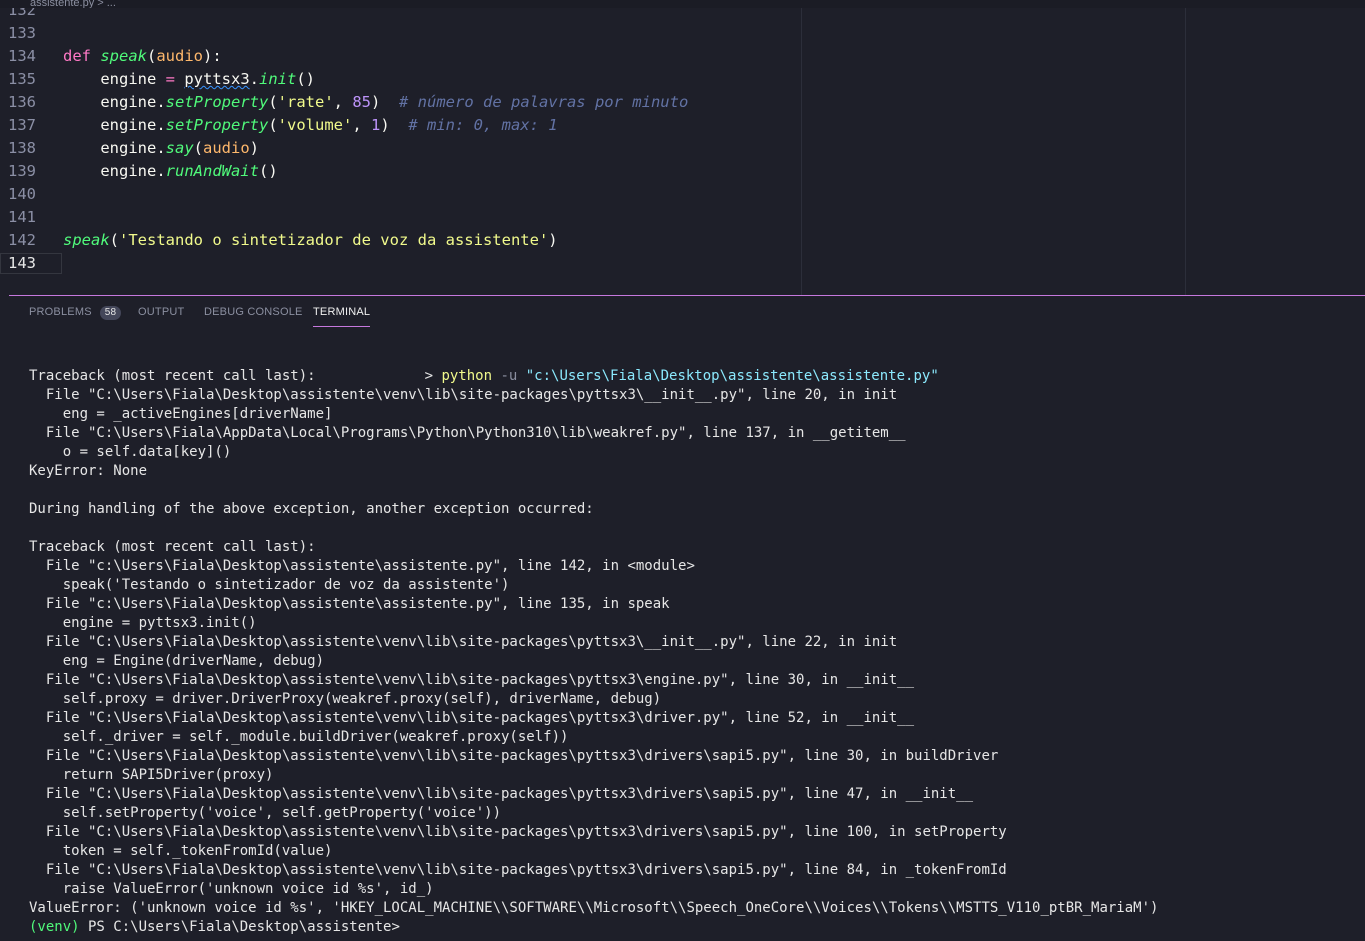 The height and width of the screenshot is (941, 1365). I want to click on code-line: 135 engine = pyttsx3.init(), so click(400, 79).